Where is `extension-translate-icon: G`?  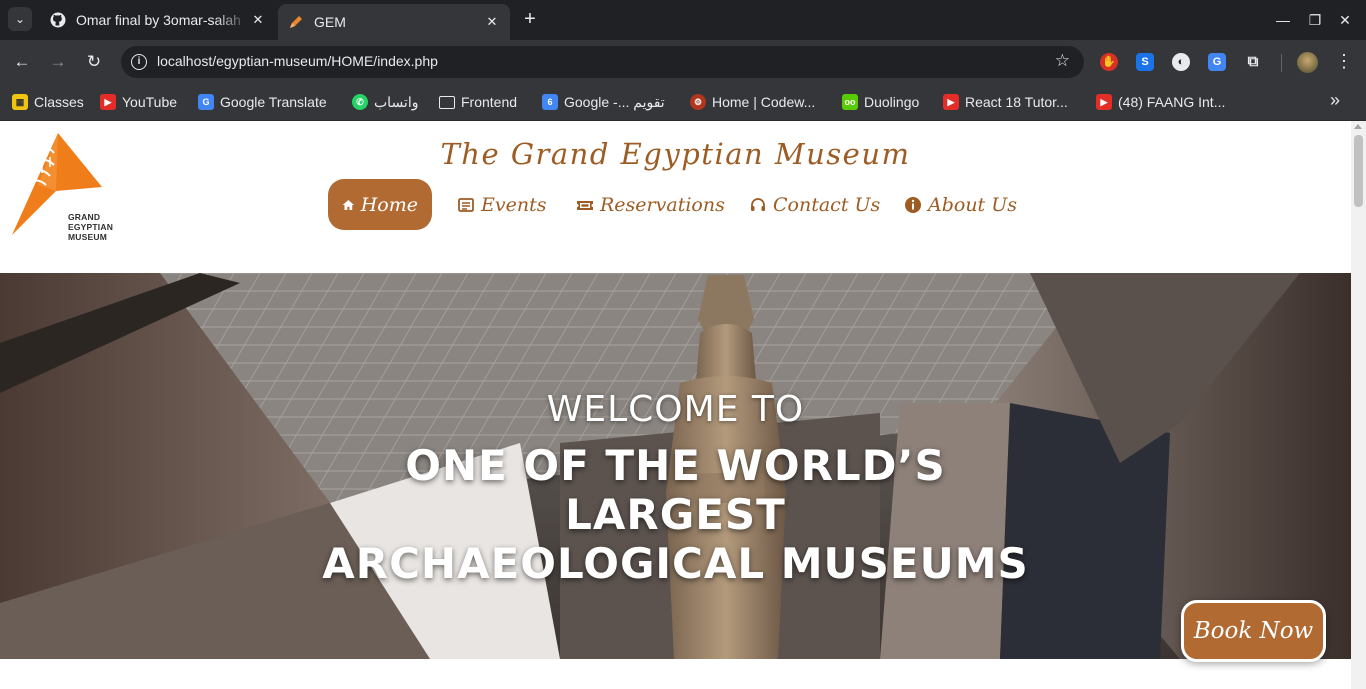
extension-translate-icon: G is located at coordinates (1217, 62).